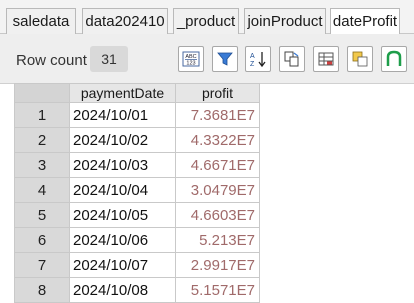 The height and width of the screenshot is (303, 414). Describe the element at coordinates (252, 64) in the screenshot. I see `svg-text: Z` at that location.